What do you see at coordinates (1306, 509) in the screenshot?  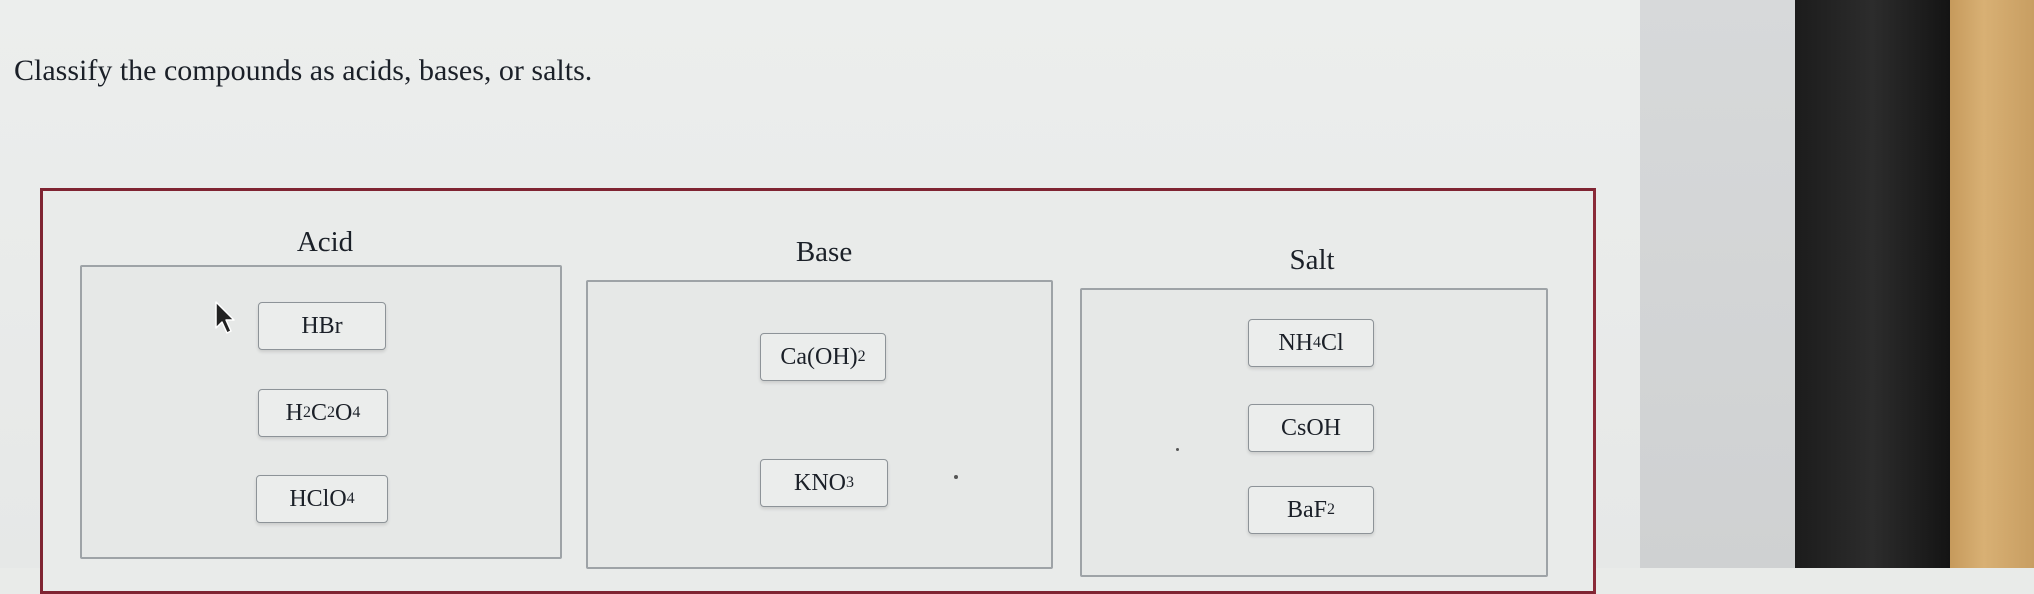 I see `formula-text: BaF` at bounding box center [1306, 509].